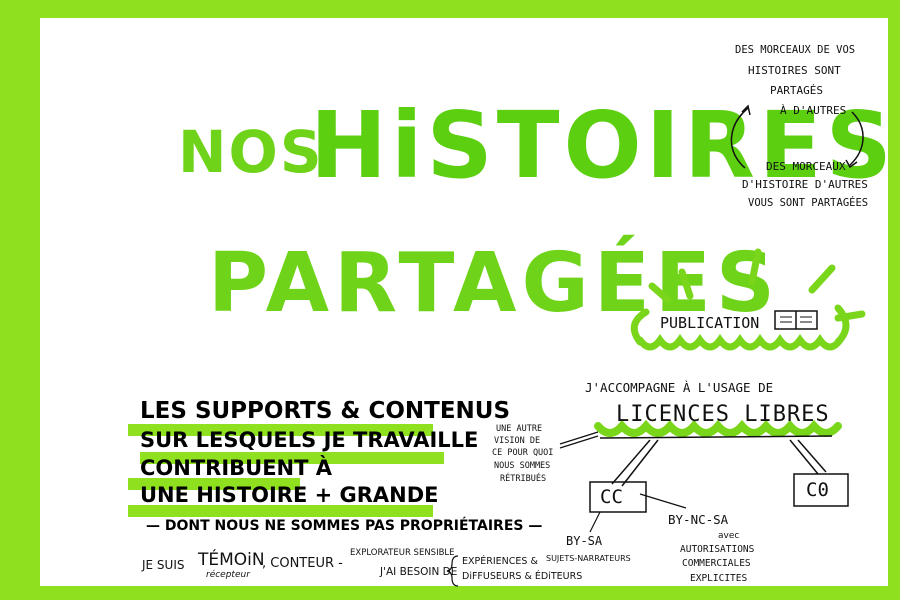  I want to click on conteur-label: , CONTEUR -, so click(302, 563).